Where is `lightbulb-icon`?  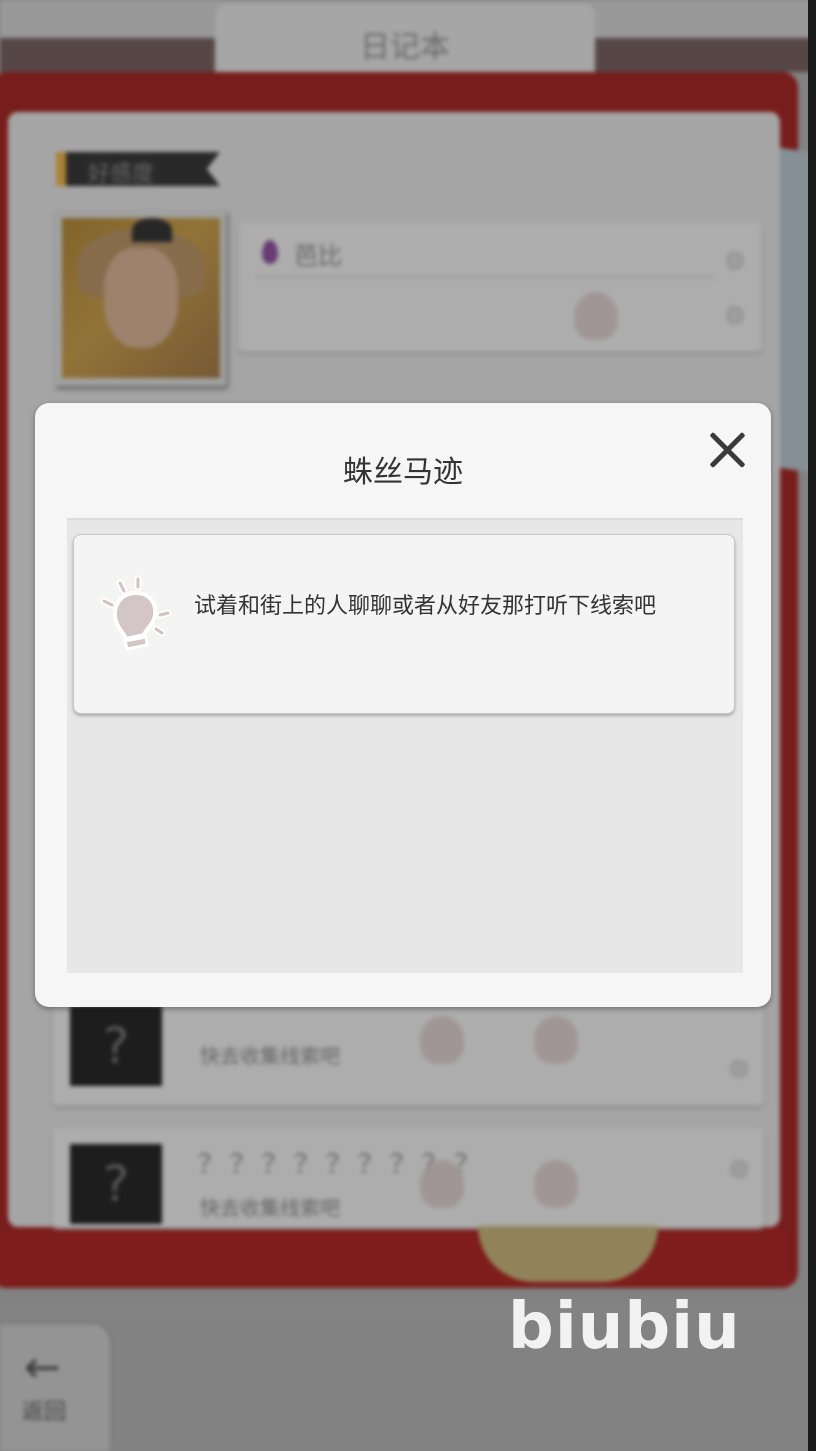 lightbulb-icon is located at coordinates (136, 613).